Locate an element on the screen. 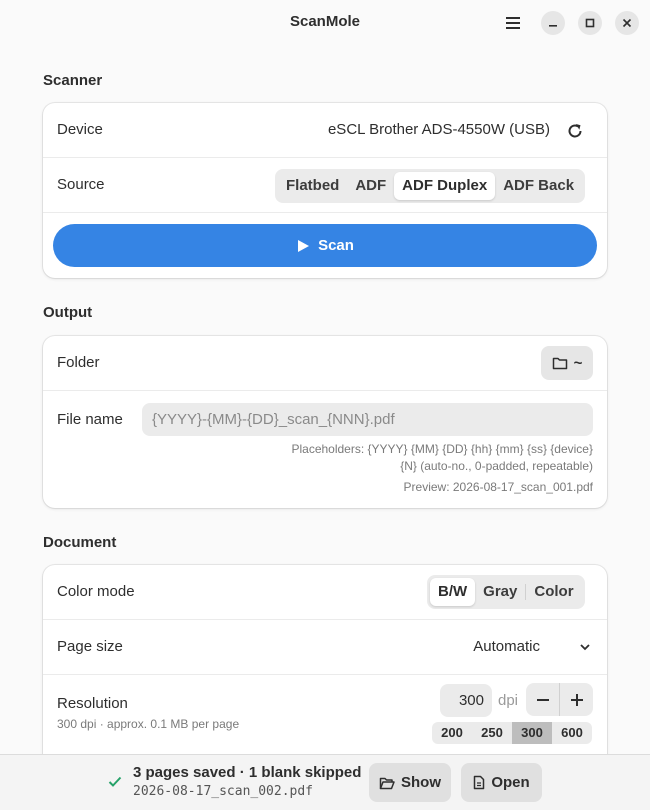 This screenshot has width=650, height=810. preset-250: 250 is located at coordinates (492, 733).